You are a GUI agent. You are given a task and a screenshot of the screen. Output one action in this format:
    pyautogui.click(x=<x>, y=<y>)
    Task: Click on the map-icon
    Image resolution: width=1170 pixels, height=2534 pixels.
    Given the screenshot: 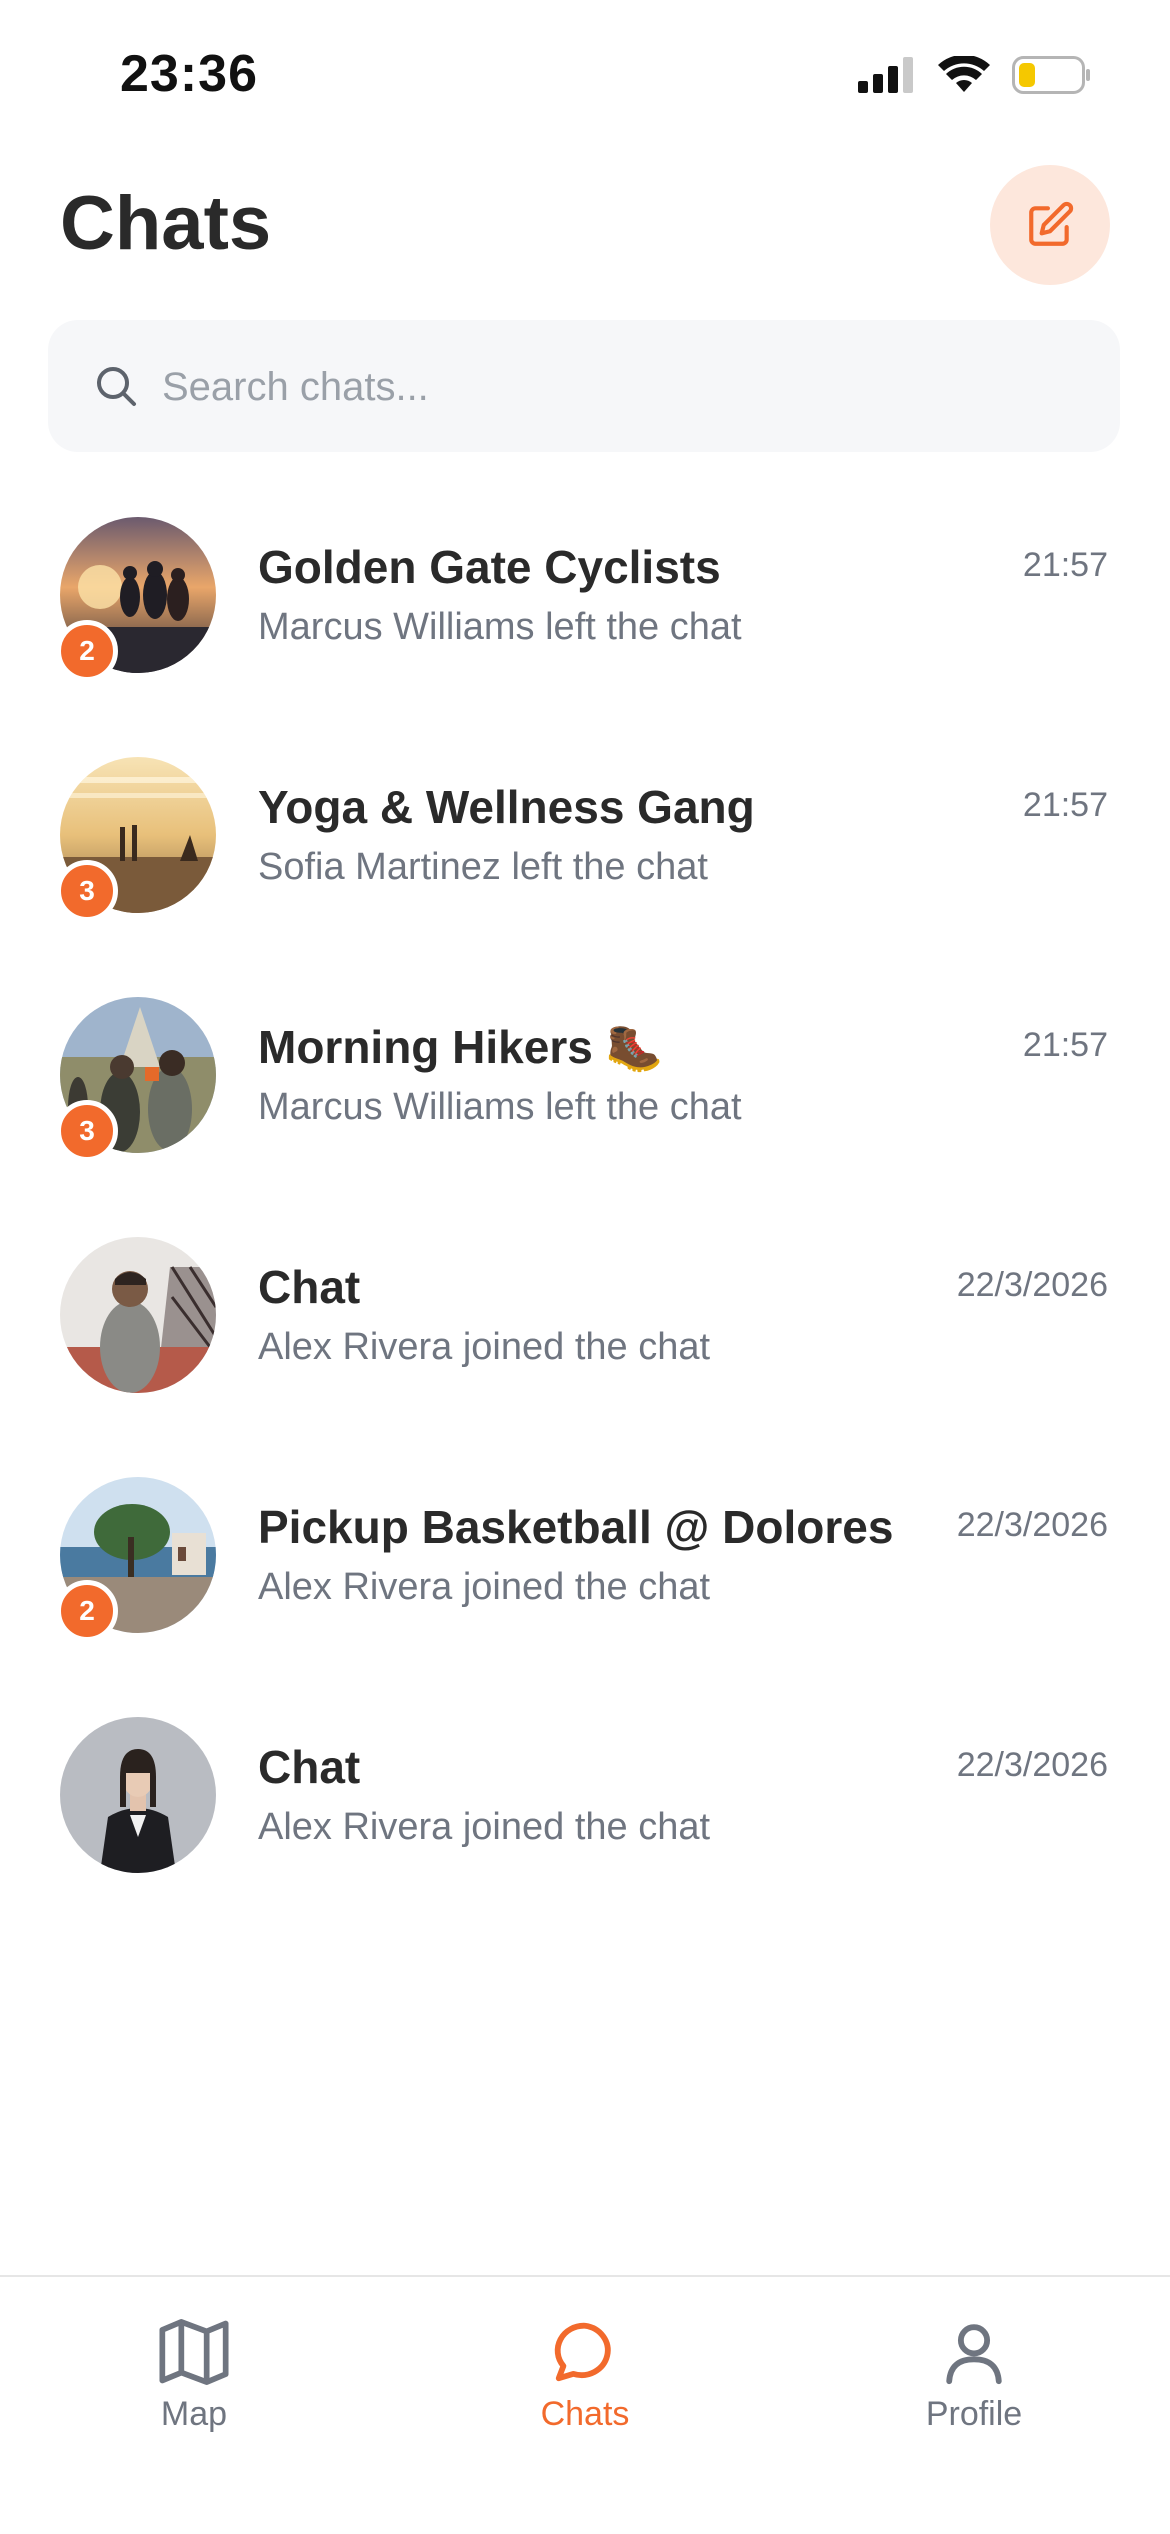 What is the action you would take?
    pyautogui.click(x=194, y=2352)
    